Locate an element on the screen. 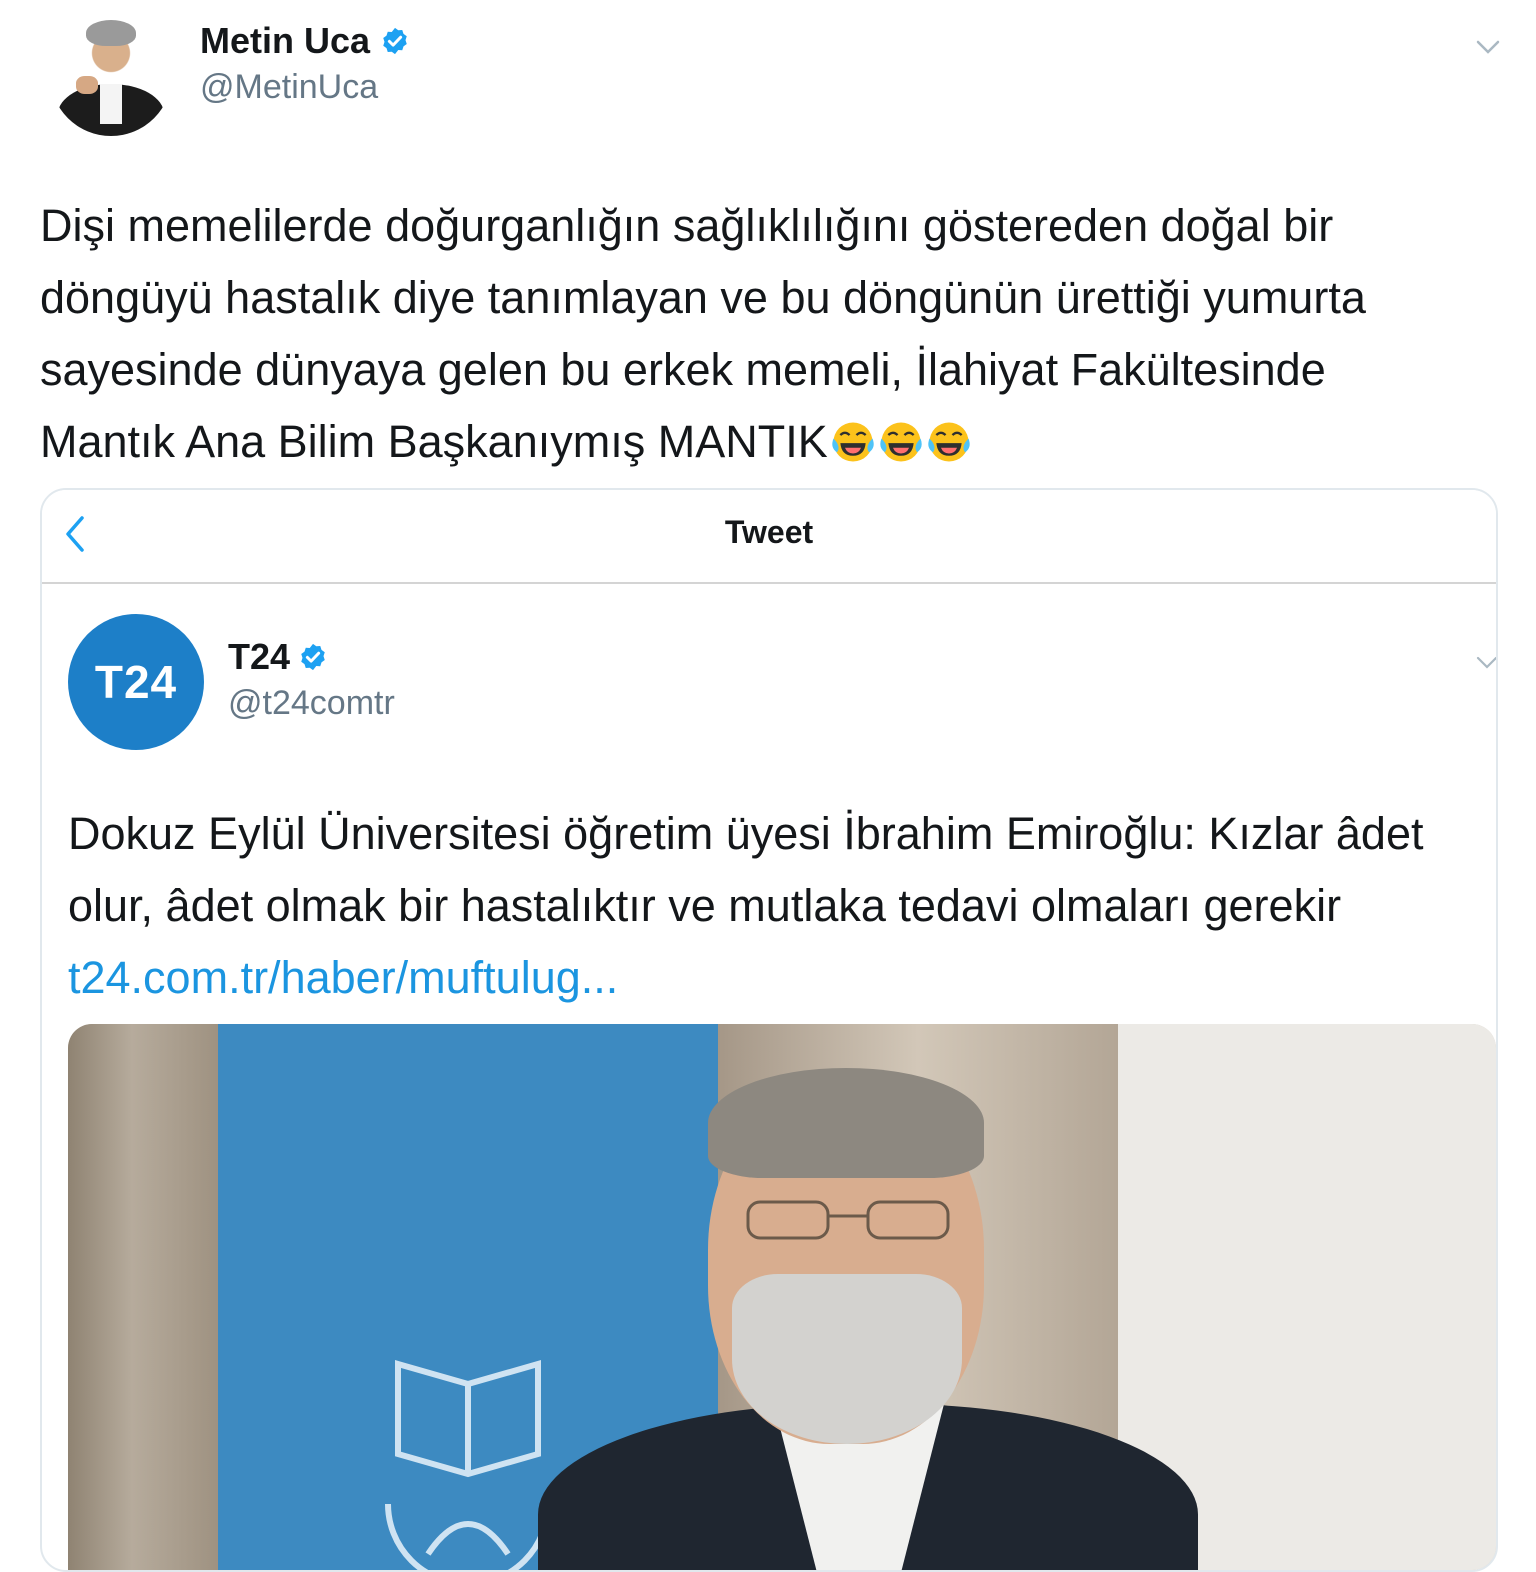  quote-card-title: Tweet is located at coordinates (769, 532).